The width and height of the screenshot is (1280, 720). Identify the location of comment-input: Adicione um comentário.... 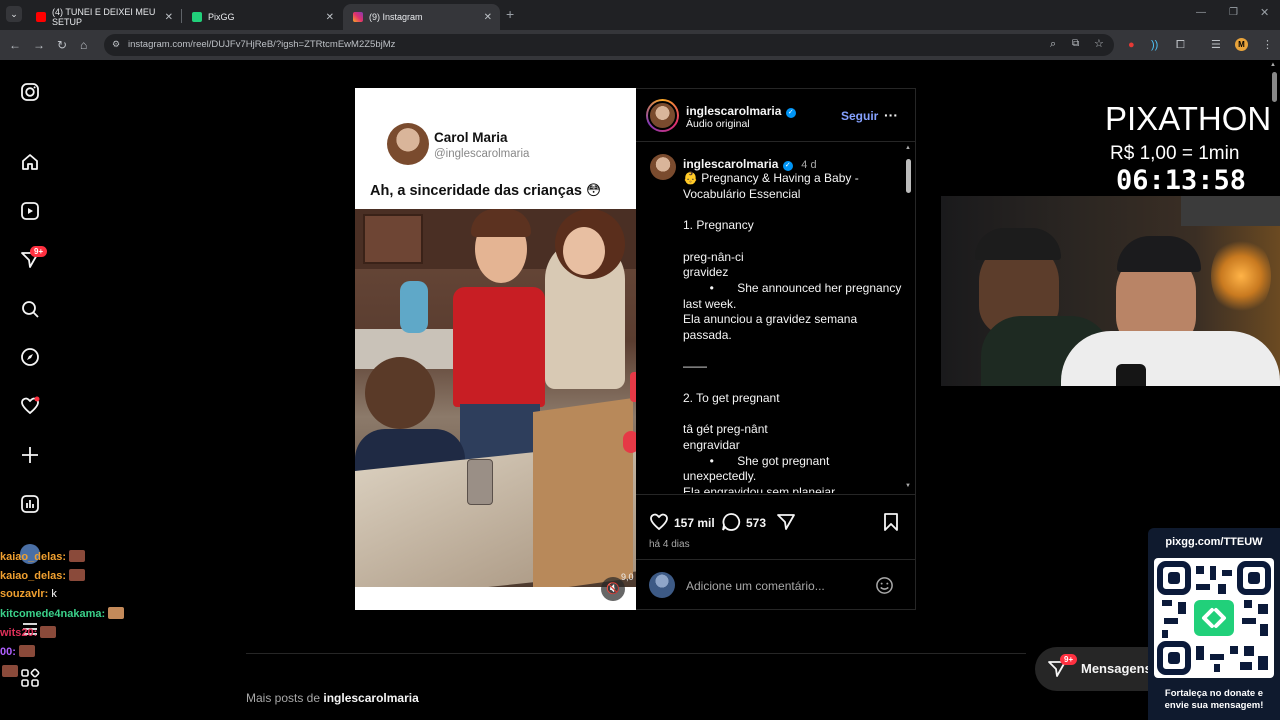
(776, 586).